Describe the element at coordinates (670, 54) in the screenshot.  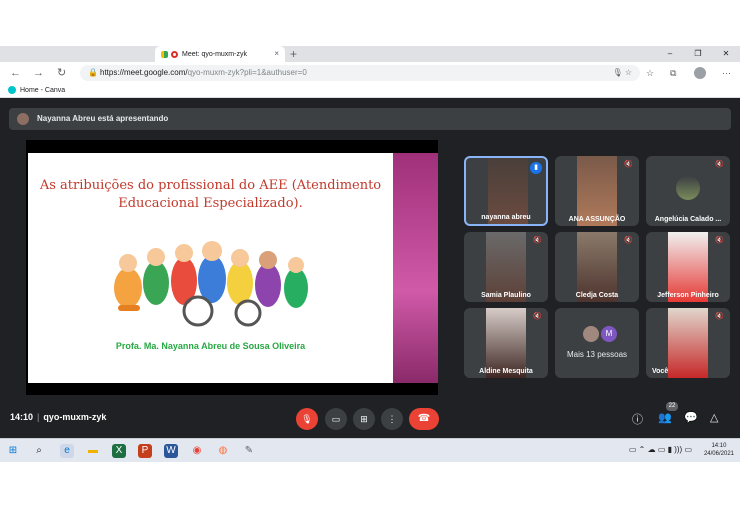
I see `minimize-button: –` at that location.